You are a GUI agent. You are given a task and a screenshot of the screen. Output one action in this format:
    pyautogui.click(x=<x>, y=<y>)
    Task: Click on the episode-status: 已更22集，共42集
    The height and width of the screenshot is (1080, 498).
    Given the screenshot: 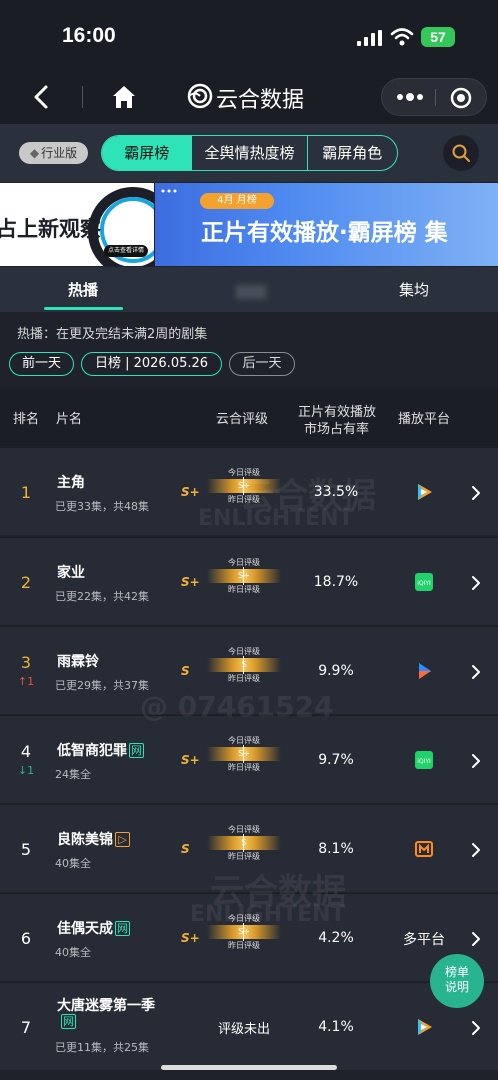 What is the action you would take?
    pyautogui.click(x=102, y=596)
    